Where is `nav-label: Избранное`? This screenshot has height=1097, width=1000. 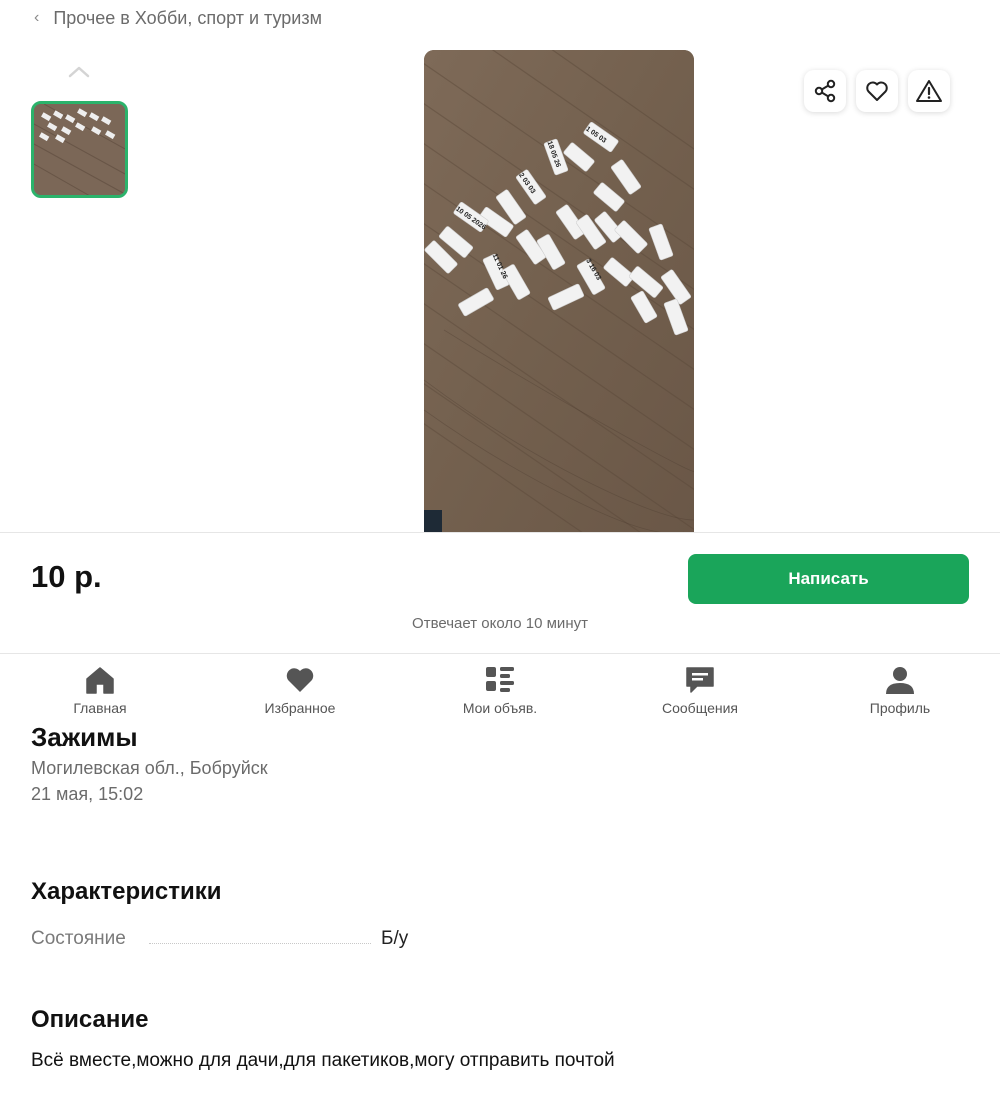
nav-label: Избранное is located at coordinates (300, 708).